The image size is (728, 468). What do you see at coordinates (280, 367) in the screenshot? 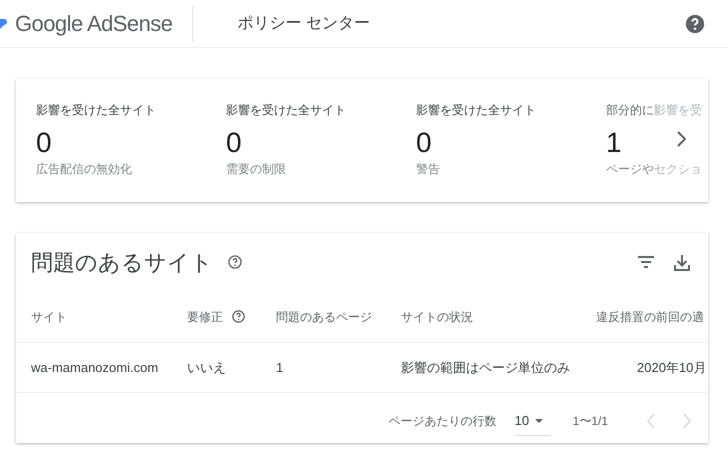
I see `table-cell: 1` at bounding box center [280, 367].